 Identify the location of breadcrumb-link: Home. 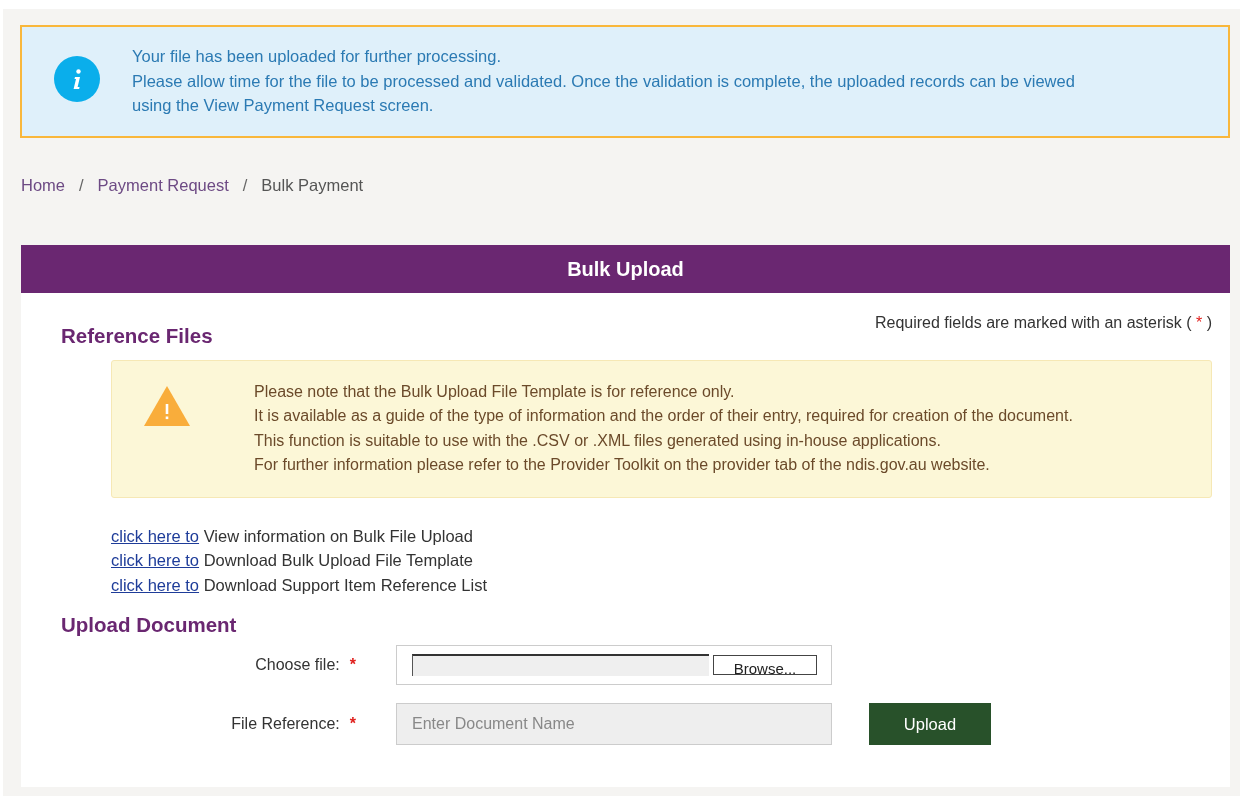
(43, 185).